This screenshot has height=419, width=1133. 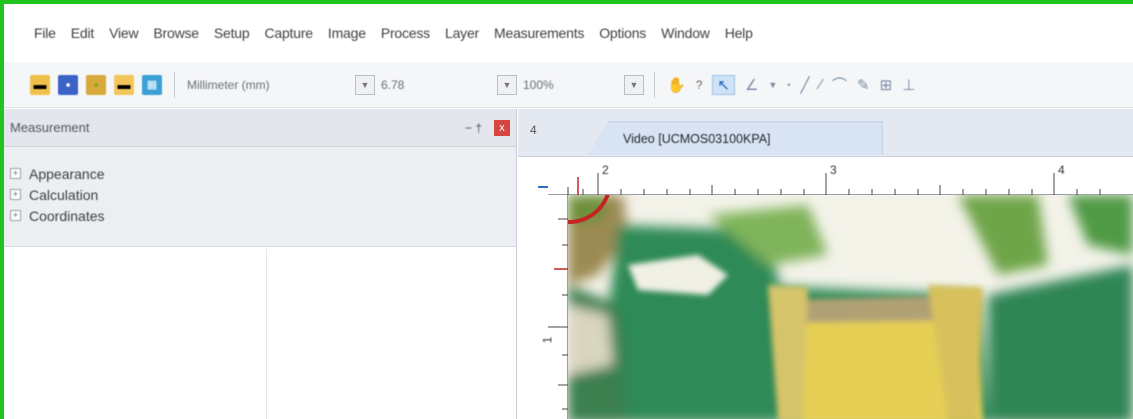 What do you see at coordinates (405, 33) in the screenshot?
I see `menu-process: Process` at bounding box center [405, 33].